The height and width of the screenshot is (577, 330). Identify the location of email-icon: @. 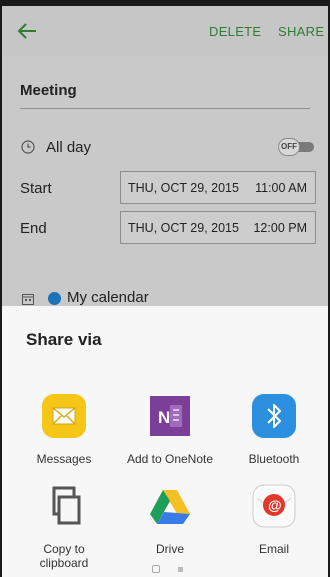
(274, 506).